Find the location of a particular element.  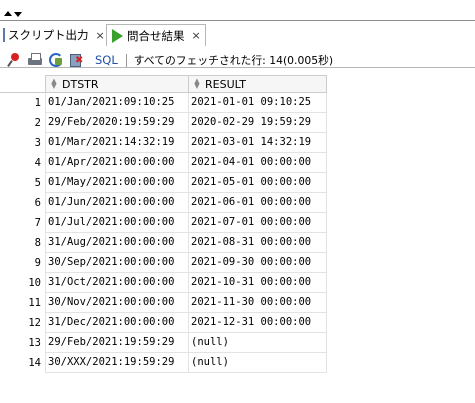

row-number: 3 is located at coordinates (20, 143).